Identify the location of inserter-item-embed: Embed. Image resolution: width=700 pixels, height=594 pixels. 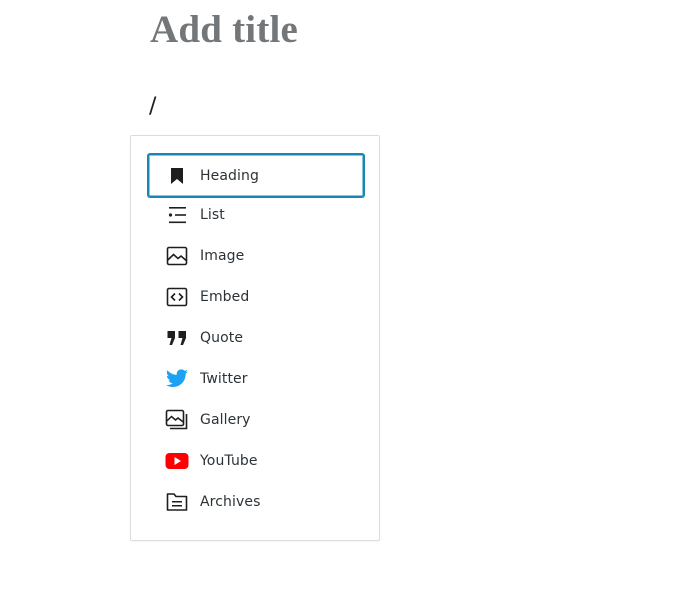
(256, 296).